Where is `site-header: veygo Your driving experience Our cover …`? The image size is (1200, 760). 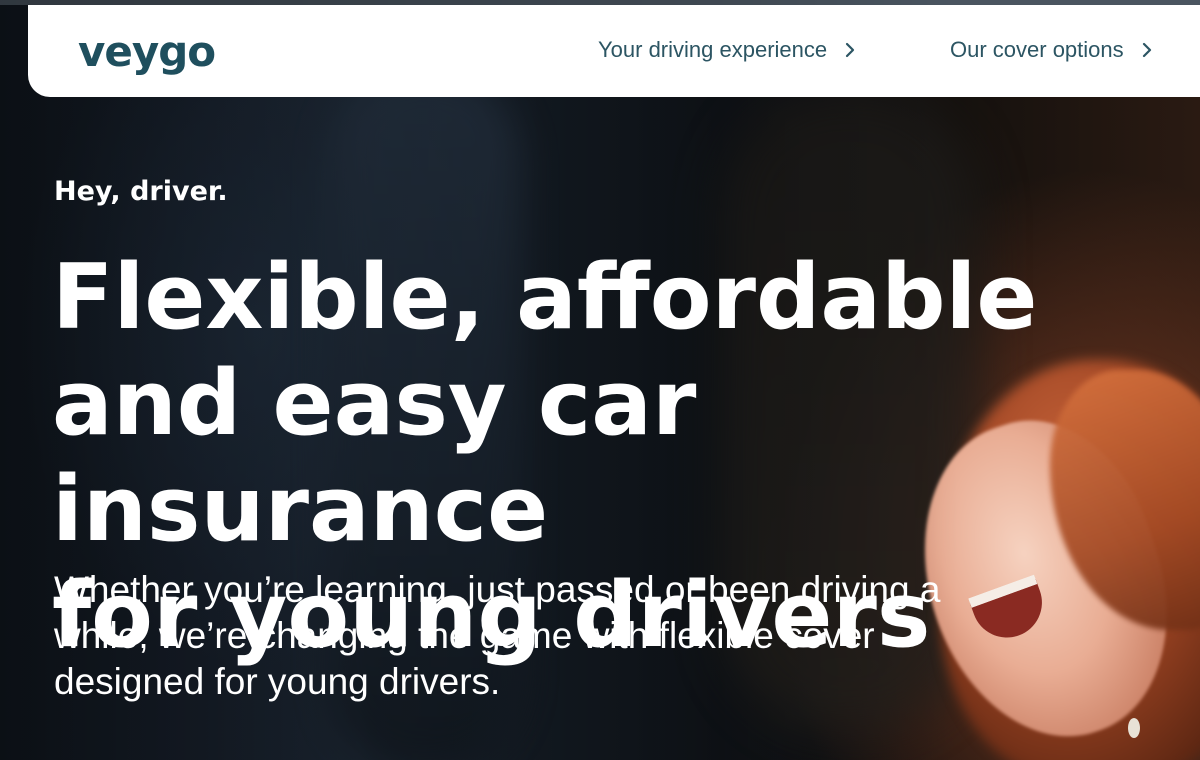 site-header: veygo Your driving experience Our cover … is located at coordinates (614, 51).